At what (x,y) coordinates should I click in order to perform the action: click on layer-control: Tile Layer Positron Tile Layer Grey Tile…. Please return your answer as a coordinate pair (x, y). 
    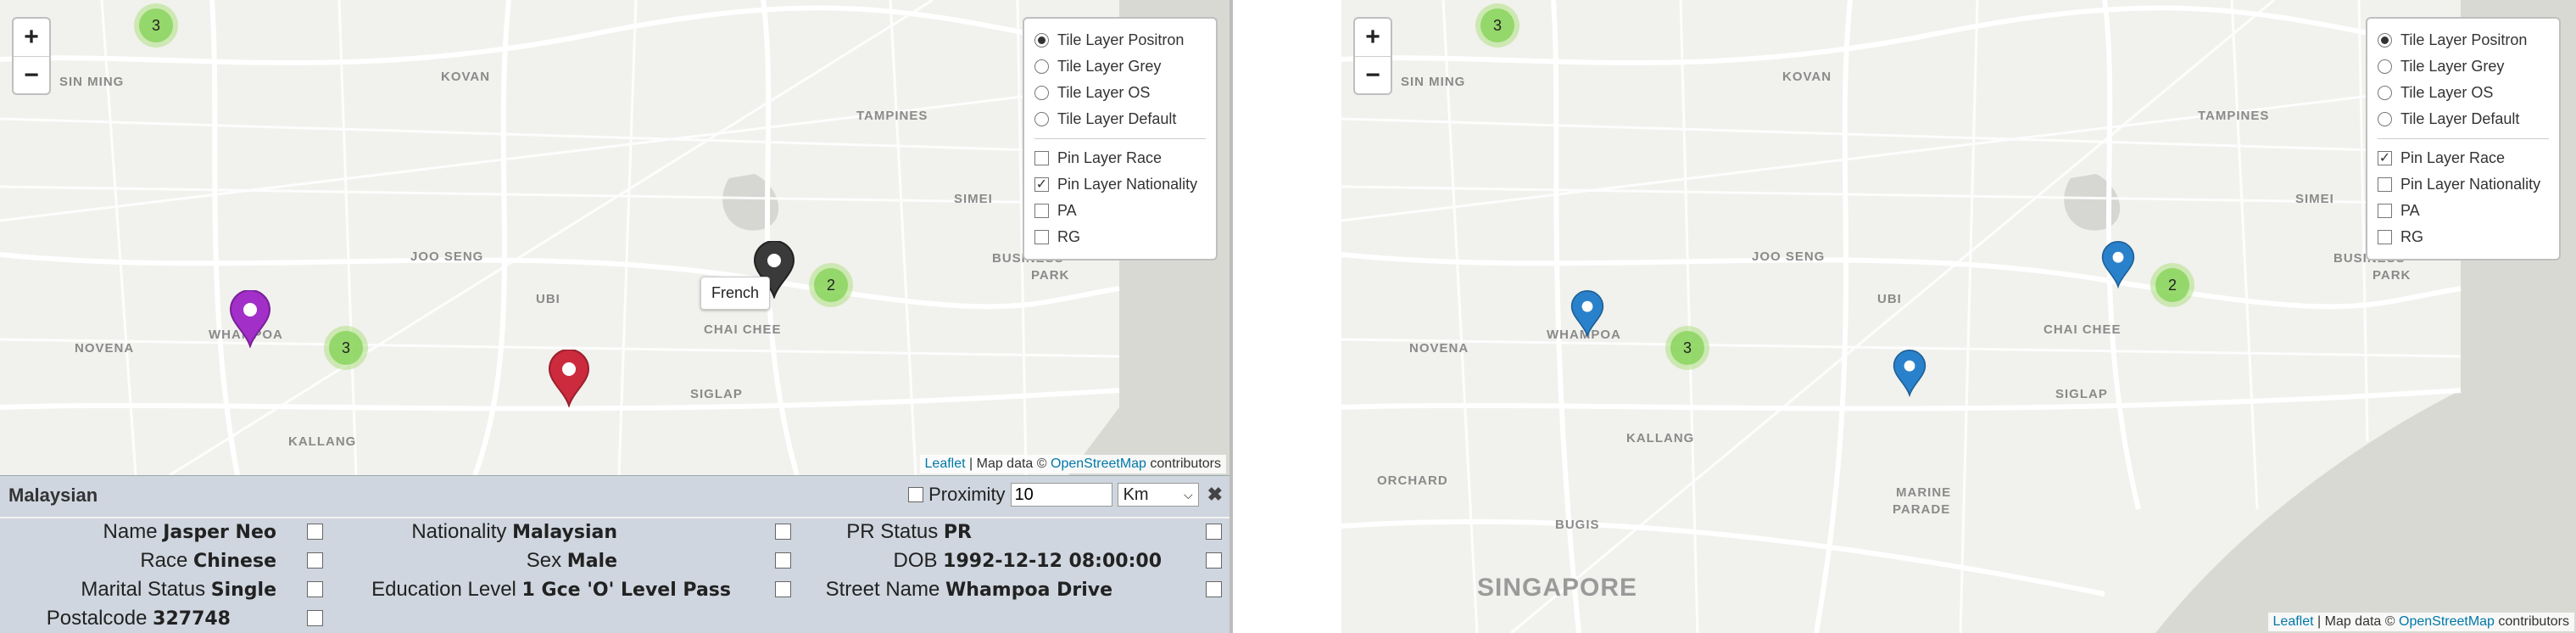
    Looking at the image, I should click on (1120, 139).